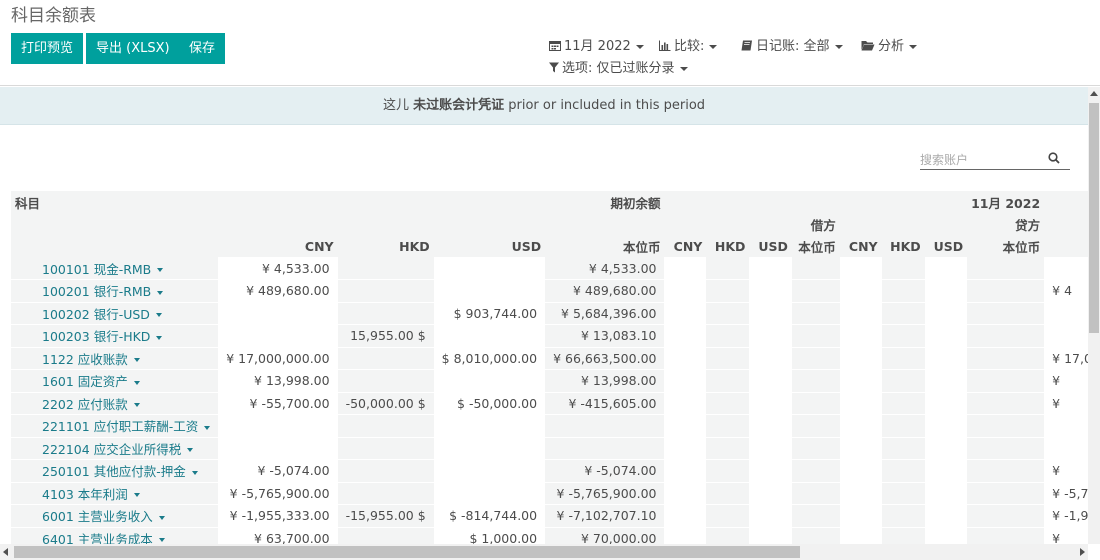 This screenshot has height=560, width=1100. I want to click on table-row: 221101 应付职工薪酬-工资, so click(555, 426).